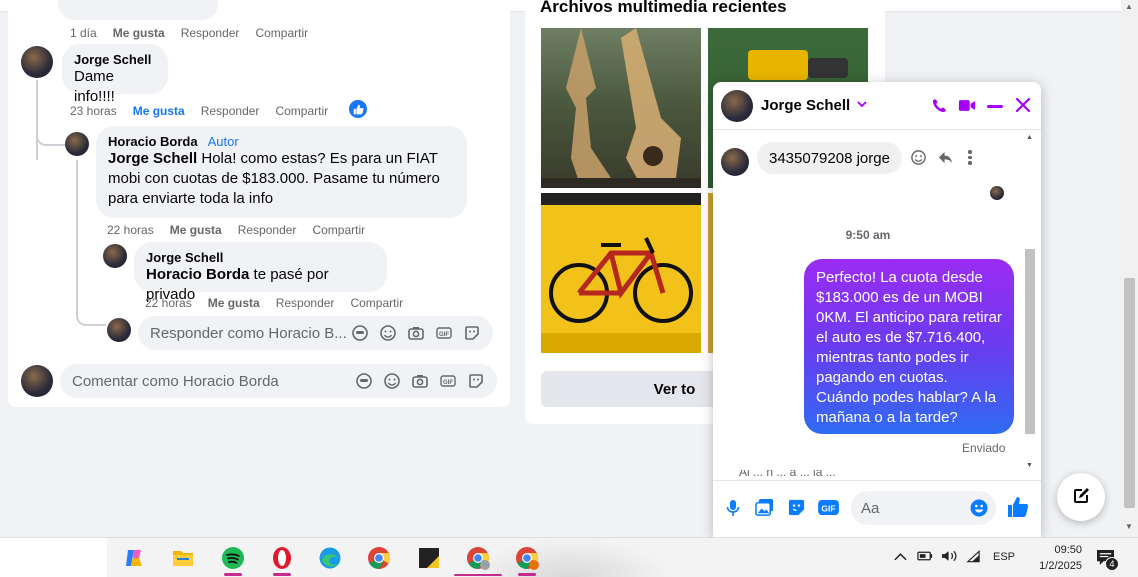 The height and width of the screenshot is (577, 1138). What do you see at coordinates (949, 557) in the screenshot?
I see `volume-icon` at bounding box center [949, 557].